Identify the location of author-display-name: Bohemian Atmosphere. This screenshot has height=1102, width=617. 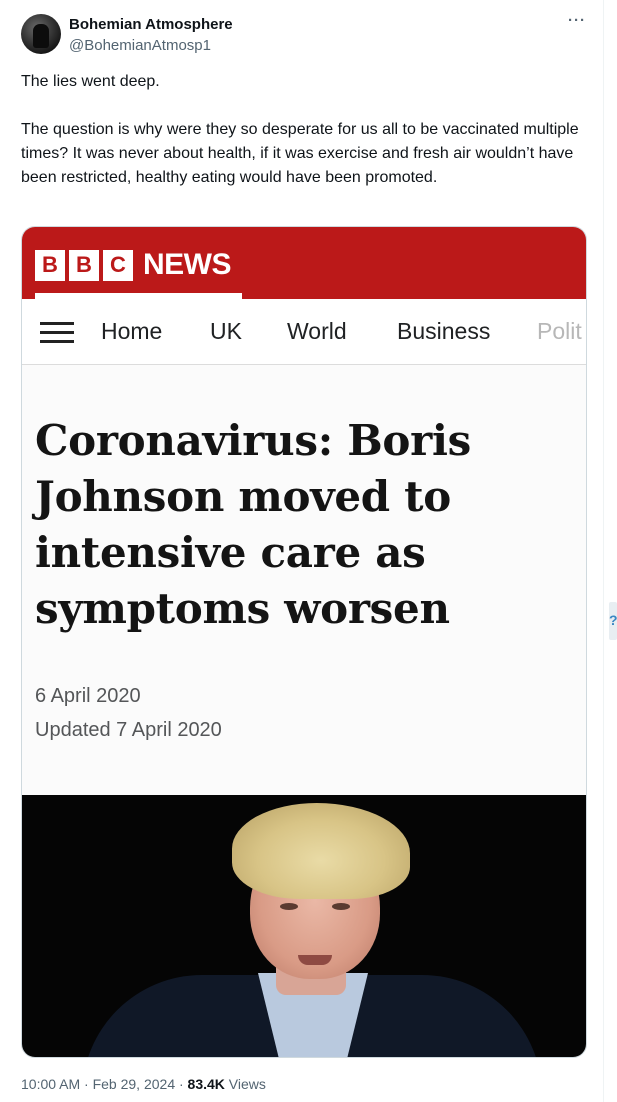
(151, 24).